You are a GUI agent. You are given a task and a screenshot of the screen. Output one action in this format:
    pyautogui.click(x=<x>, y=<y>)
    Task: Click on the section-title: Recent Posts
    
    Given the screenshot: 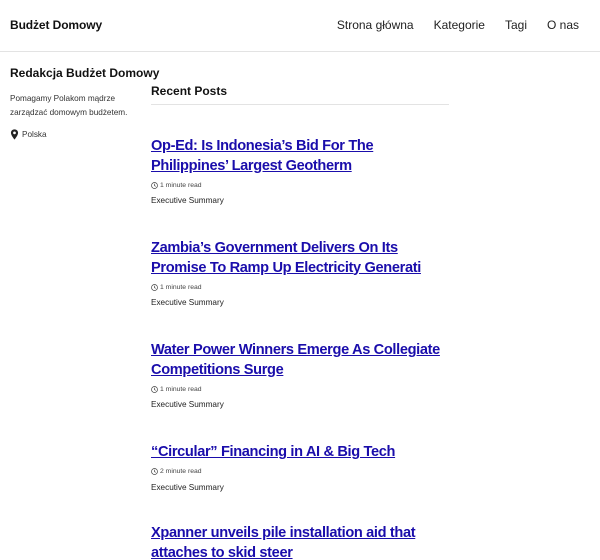 What is the action you would take?
    pyautogui.click(x=189, y=91)
    